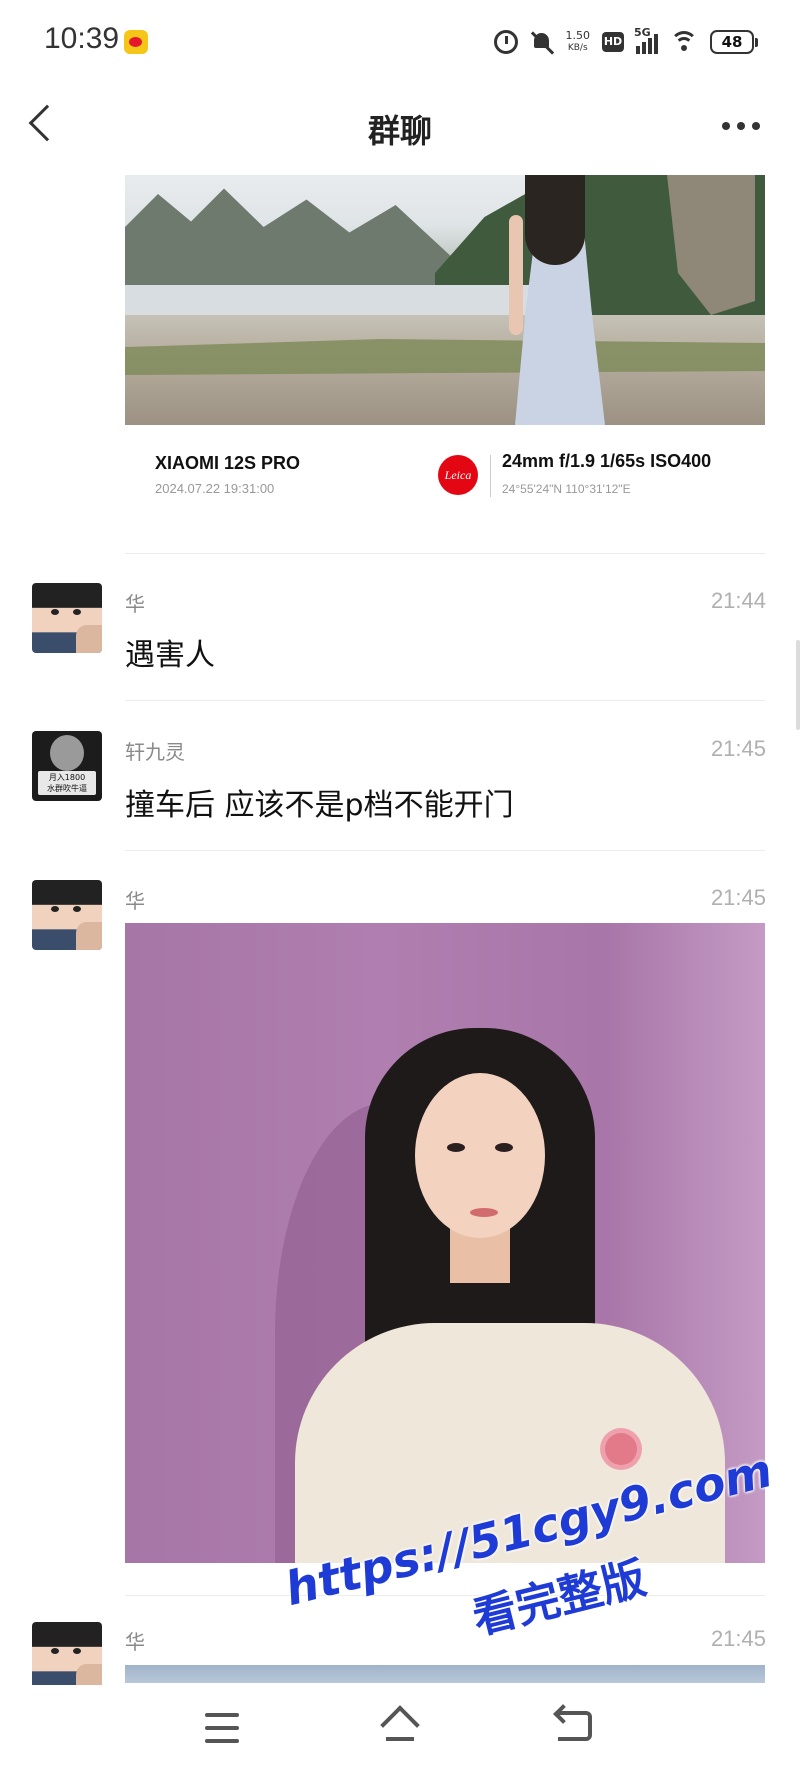 This screenshot has height=1778, width=800. I want to click on page-title: 群聊, so click(399, 131).